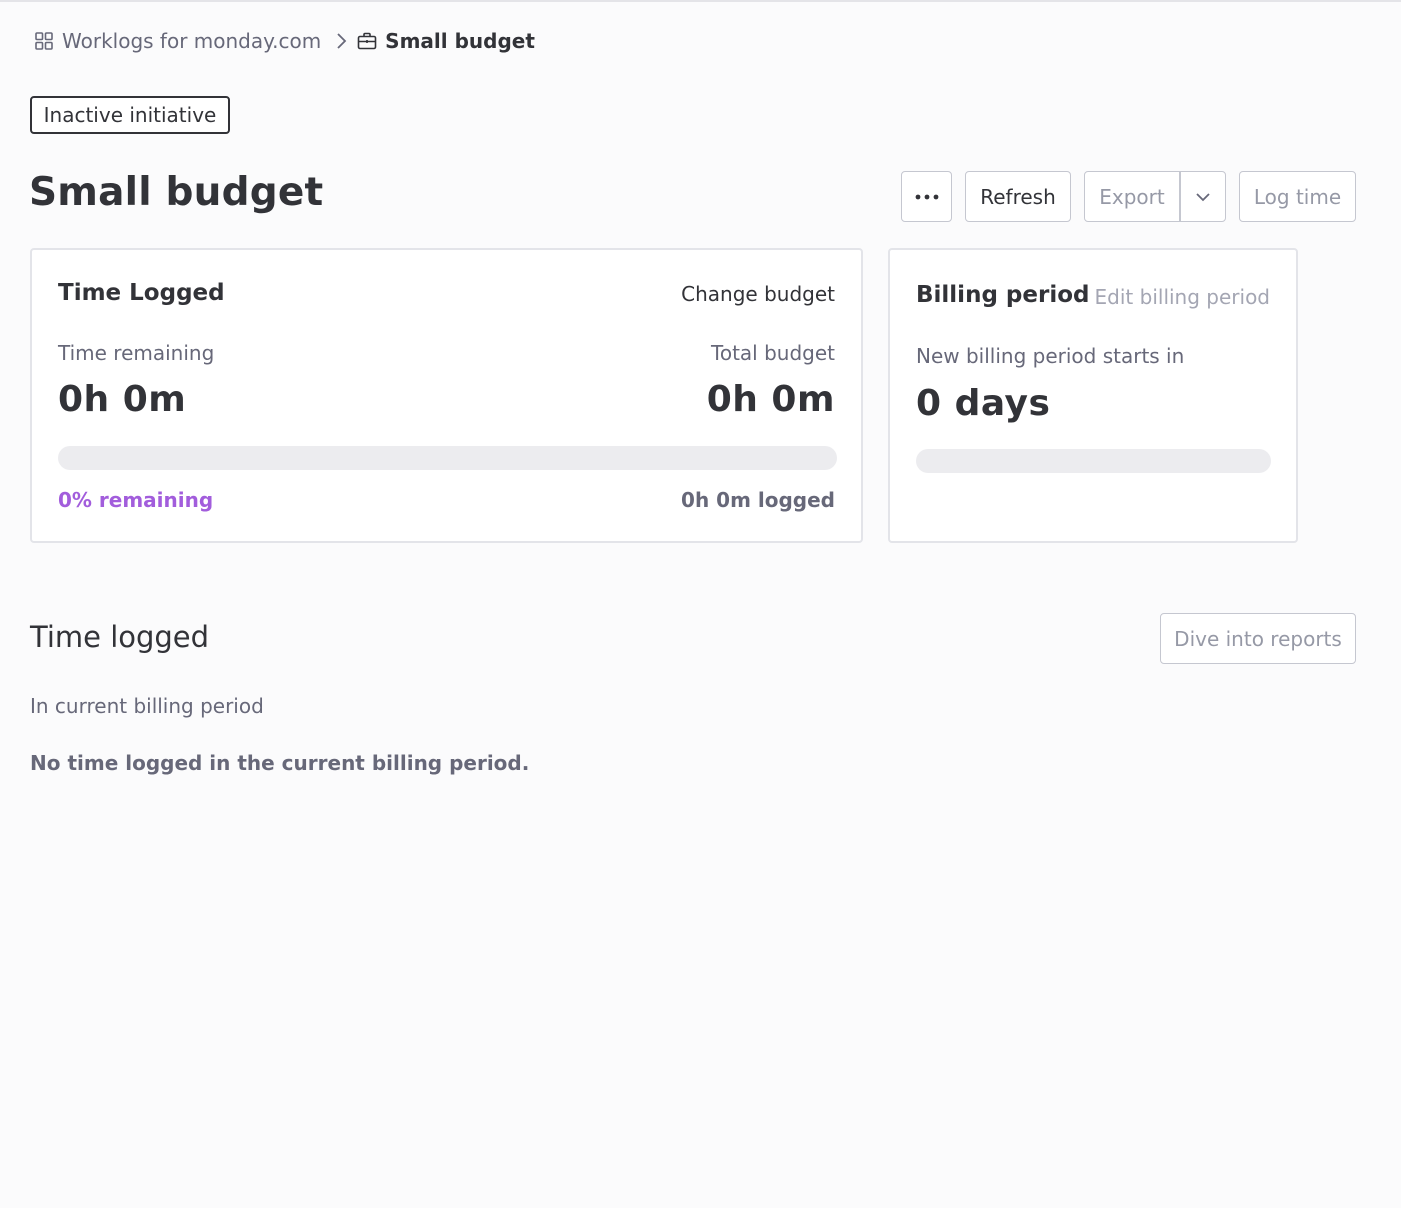  I want to click on breadcrumb: Worklogs for monday.com Small budget, so click(284, 41).